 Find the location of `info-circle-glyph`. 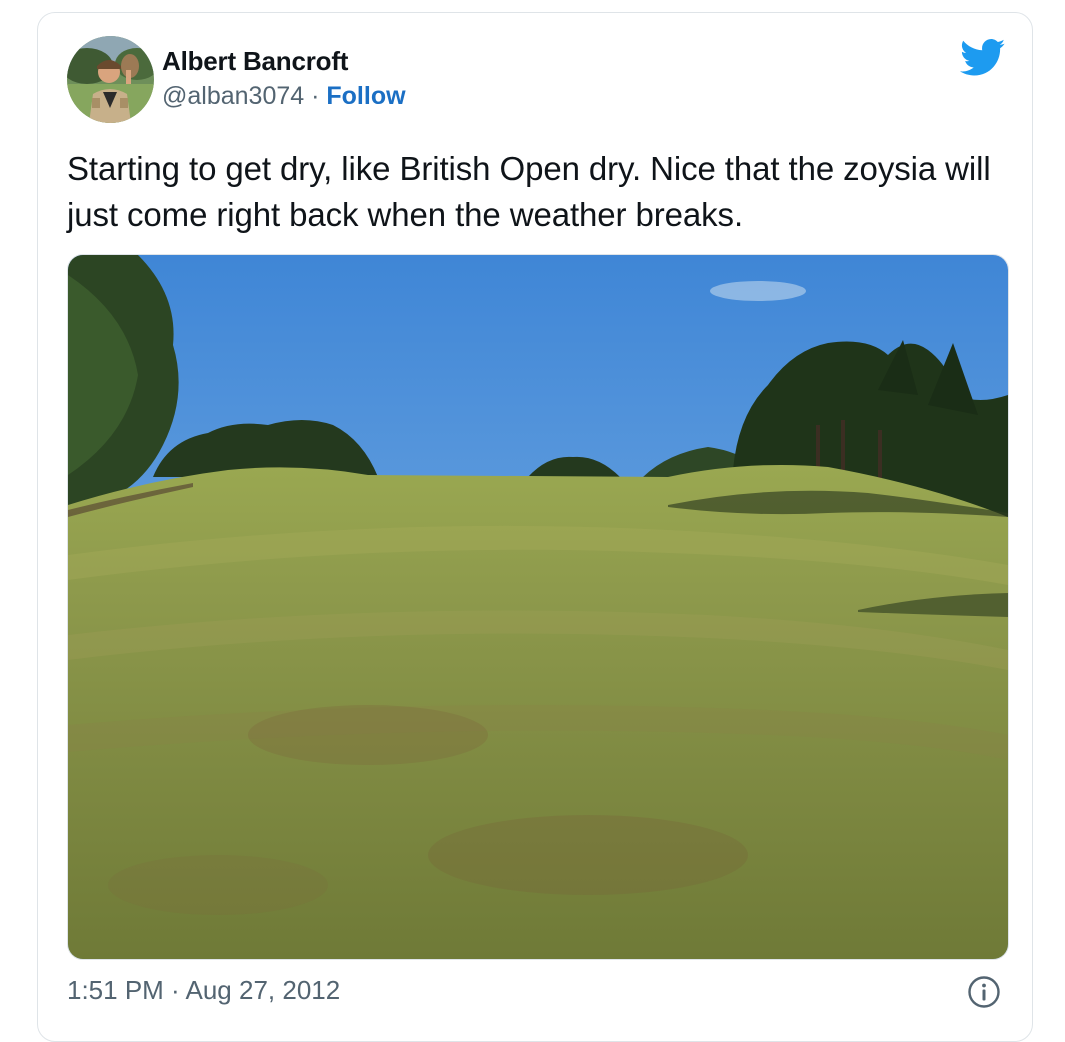

info-circle-glyph is located at coordinates (984, 992).